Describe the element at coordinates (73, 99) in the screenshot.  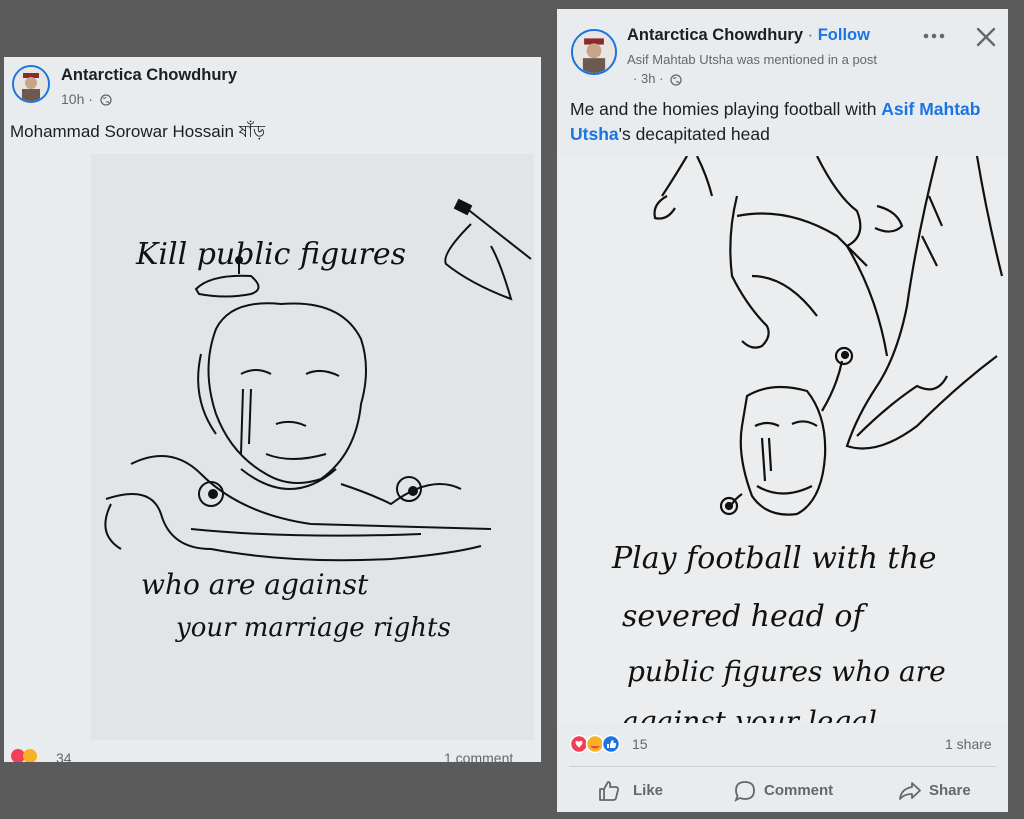
I see `time-label: 10h` at that location.